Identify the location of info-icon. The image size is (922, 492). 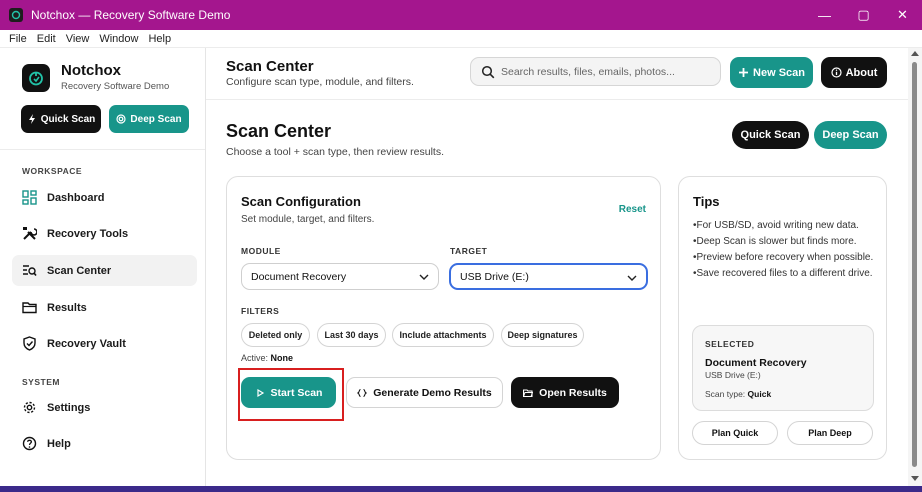
(836, 72).